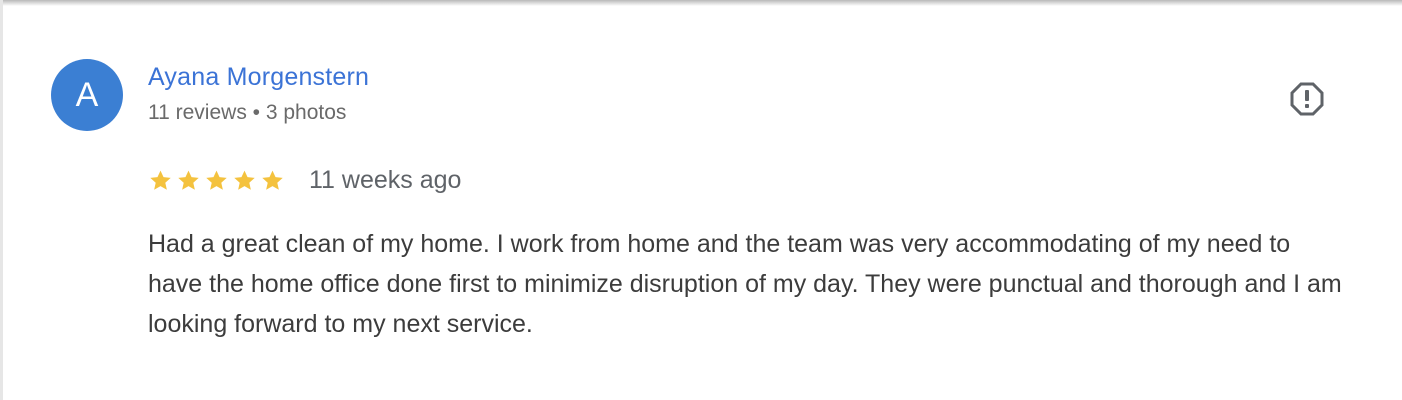 The height and width of the screenshot is (400, 1402). Describe the element at coordinates (258, 77) in the screenshot. I see `reviewer-name-link: Ayana Morgenstern` at that location.